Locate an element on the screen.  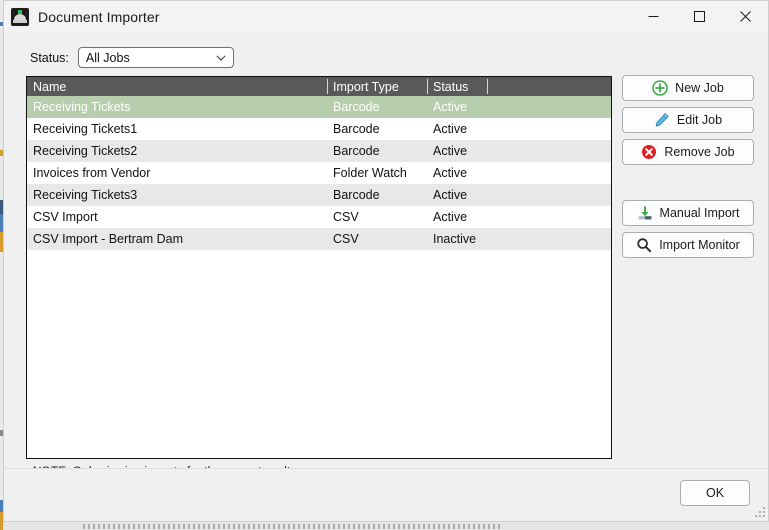
close-button is located at coordinates (745, 16).